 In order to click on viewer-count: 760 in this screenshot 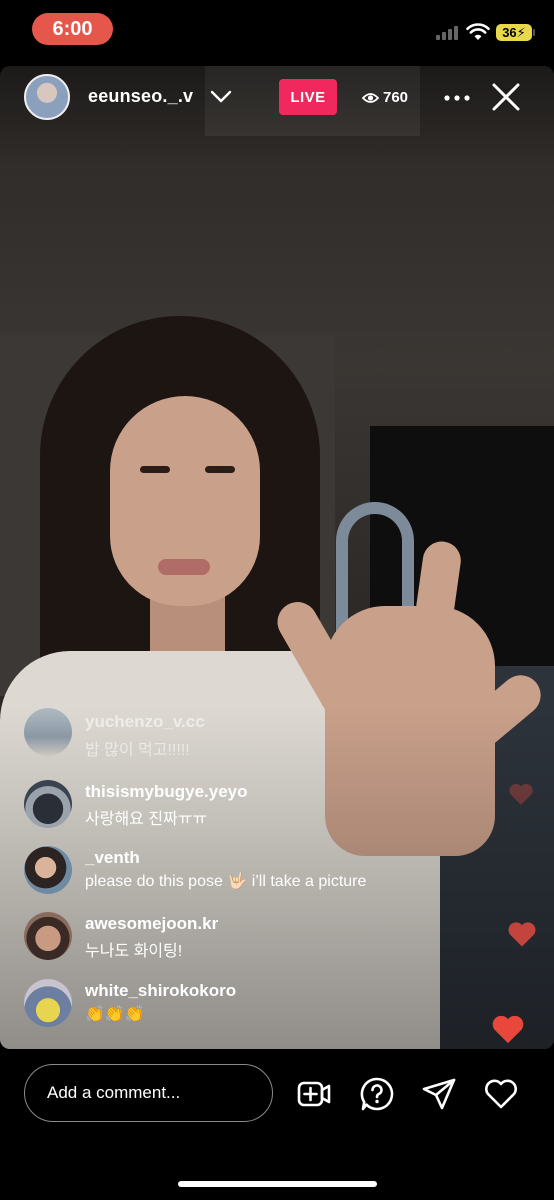, I will do `click(395, 97)`.